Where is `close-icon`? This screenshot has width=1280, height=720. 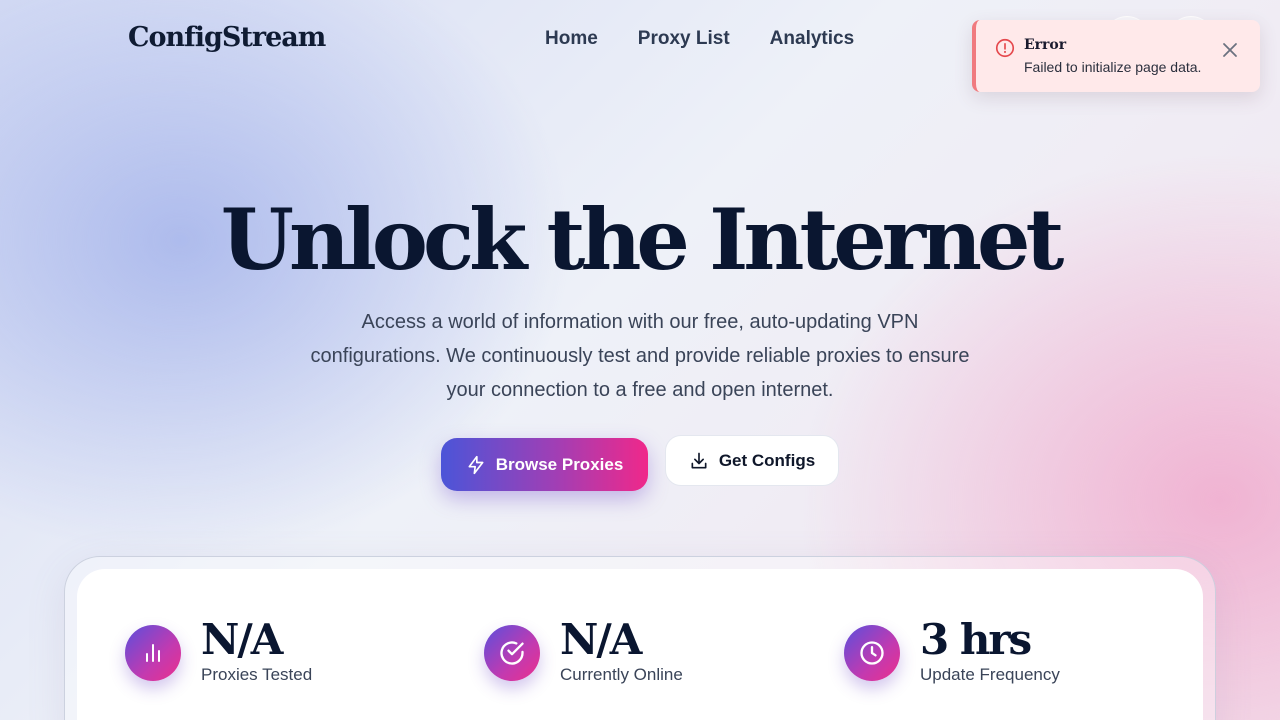
close-icon is located at coordinates (1230, 50).